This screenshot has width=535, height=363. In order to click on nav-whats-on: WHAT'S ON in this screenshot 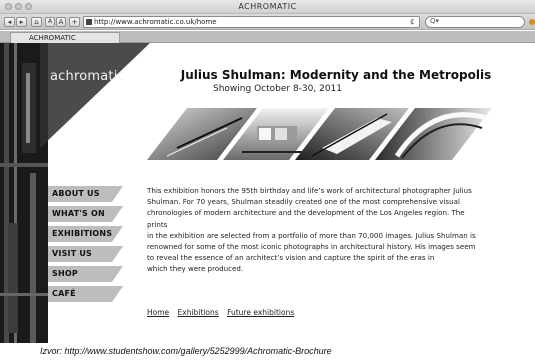, I will do `click(85, 214)`.